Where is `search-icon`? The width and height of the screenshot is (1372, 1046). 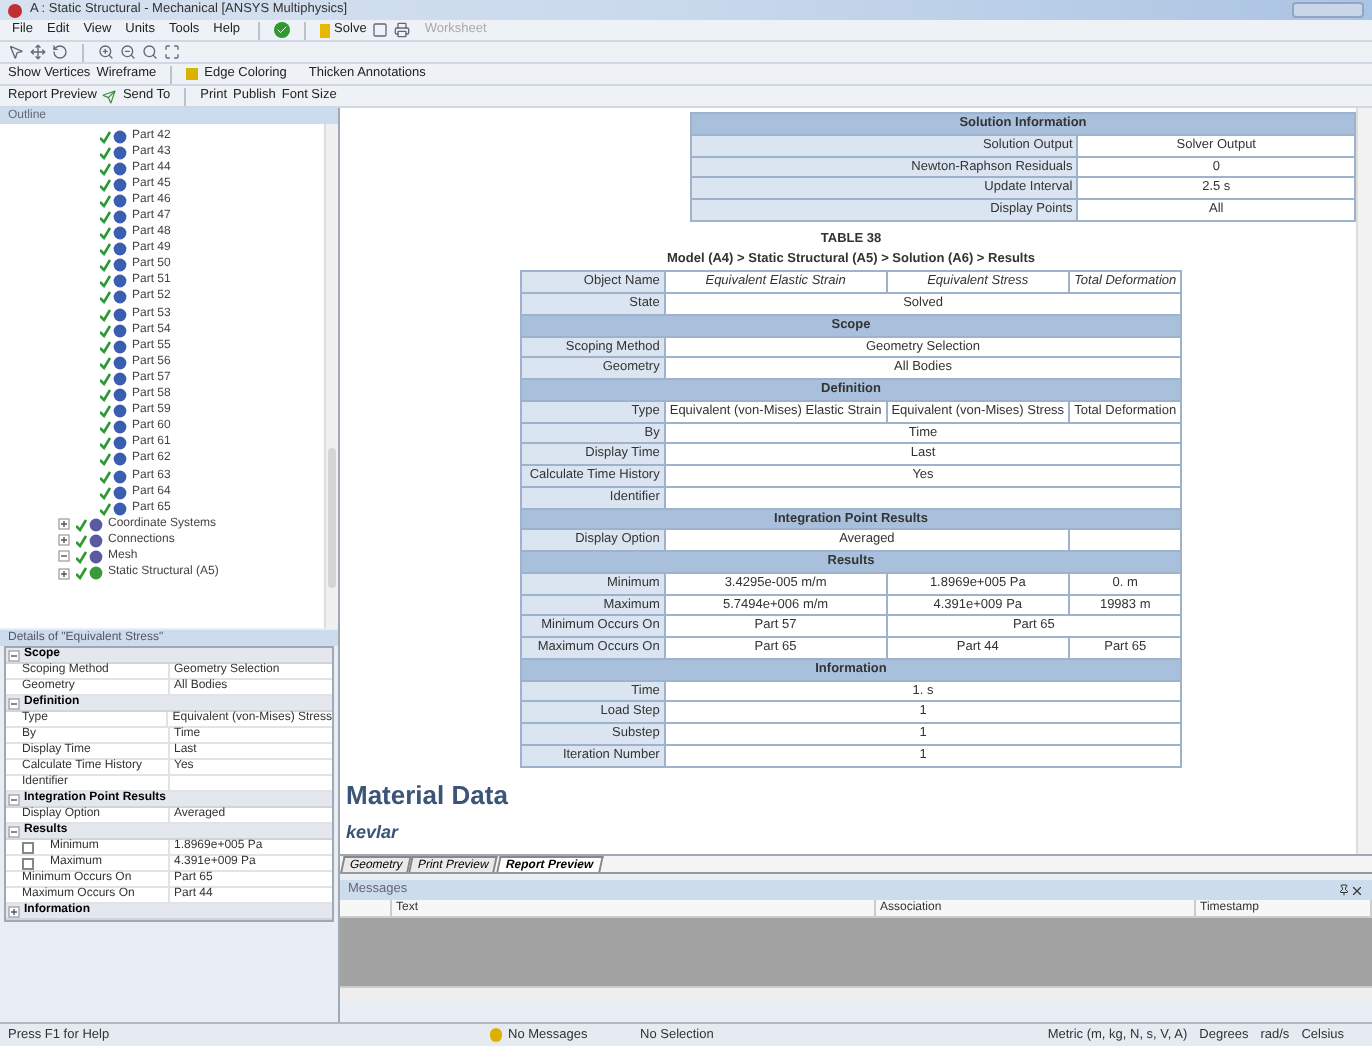
search-icon is located at coordinates (150, 52).